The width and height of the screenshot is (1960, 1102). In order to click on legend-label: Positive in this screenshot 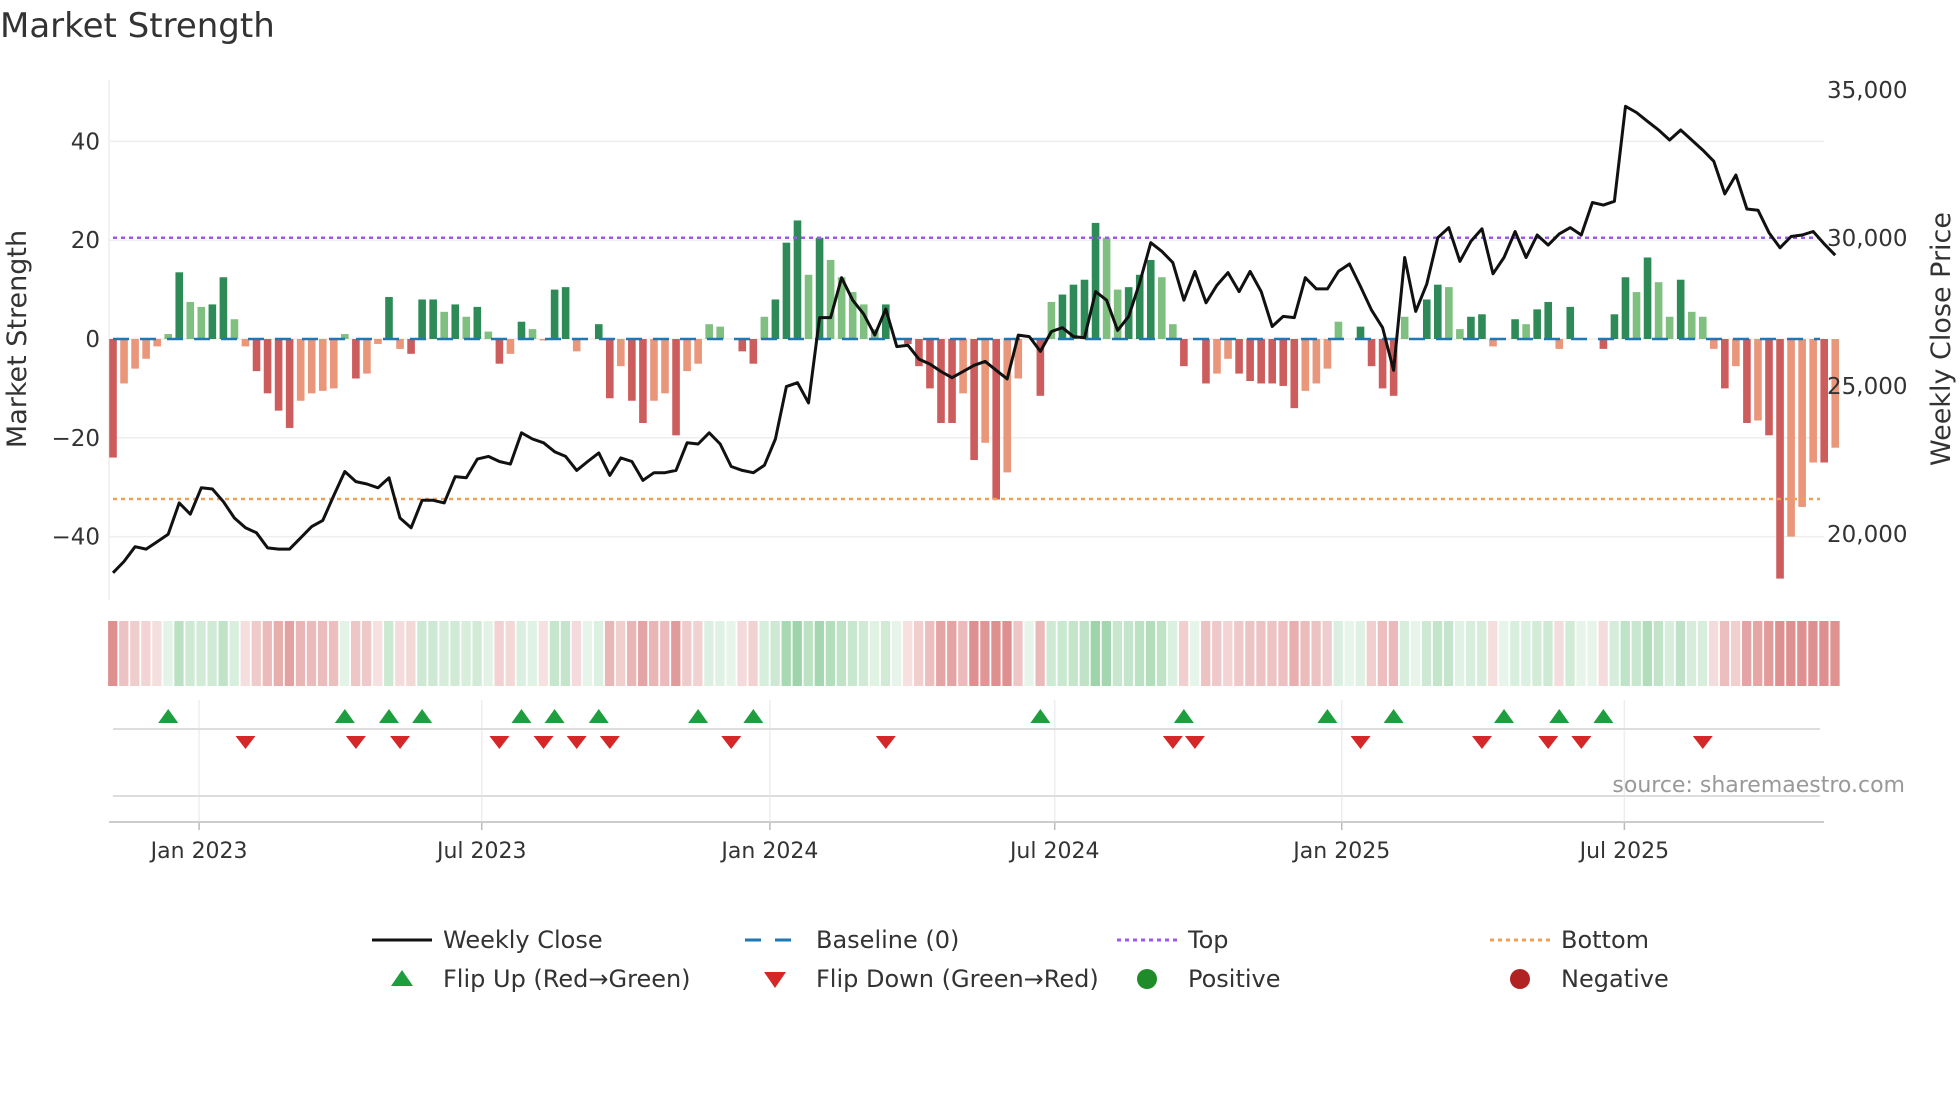, I will do `click(1234, 979)`.